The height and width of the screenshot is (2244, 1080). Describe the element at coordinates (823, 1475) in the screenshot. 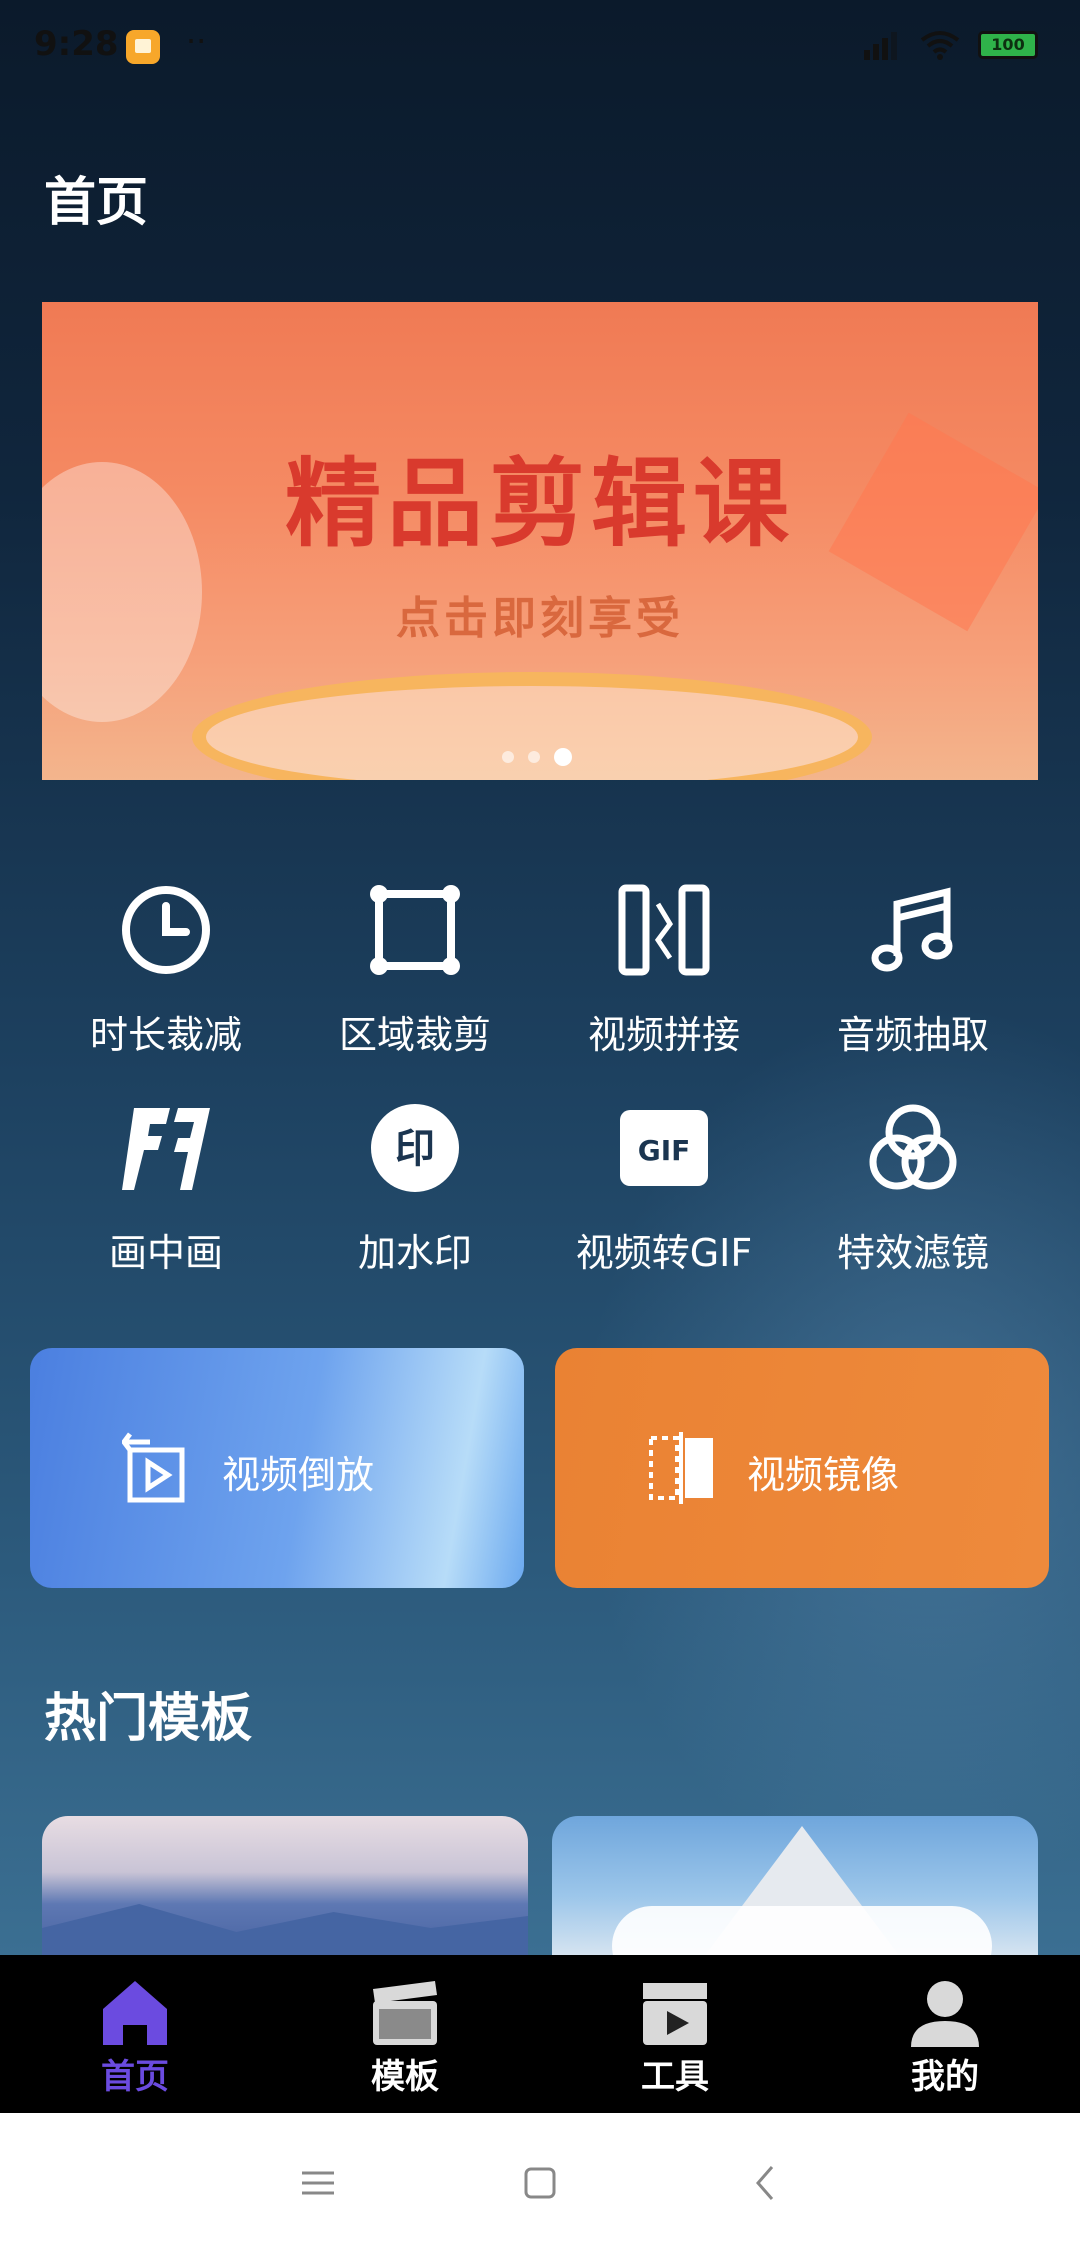

I see `card-label: 视频镜像` at that location.